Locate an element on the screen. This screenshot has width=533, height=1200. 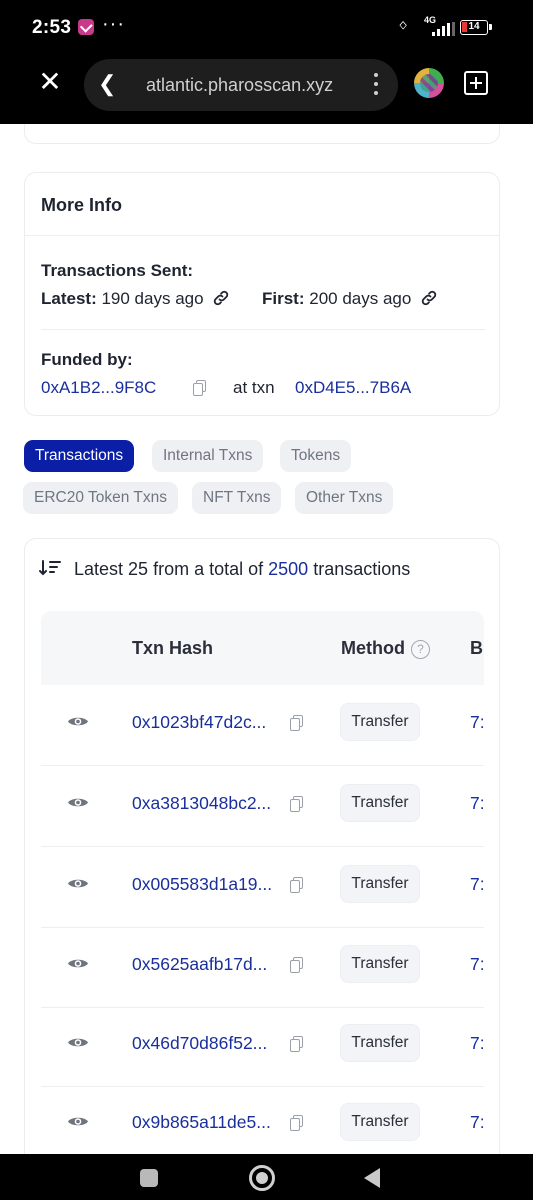
tab-other-txns: Other Txns is located at coordinates (344, 498).